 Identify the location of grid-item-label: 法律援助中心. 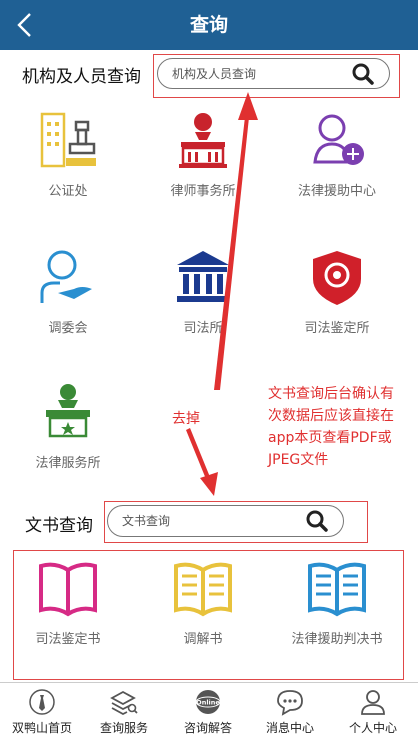
(336, 191).